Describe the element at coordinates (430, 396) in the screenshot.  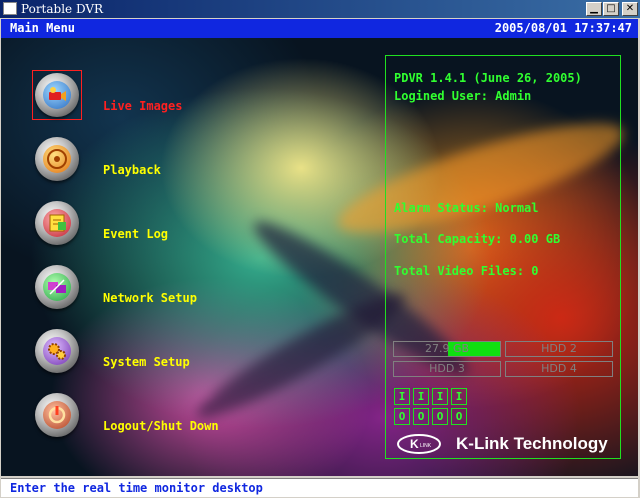
I see `camera-input-row: I I I I` at that location.